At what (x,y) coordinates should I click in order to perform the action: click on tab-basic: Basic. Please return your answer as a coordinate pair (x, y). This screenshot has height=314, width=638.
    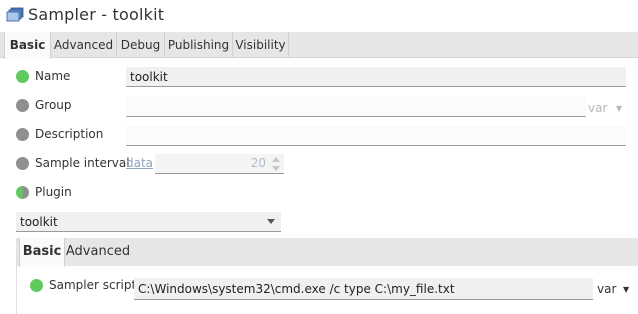
    Looking at the image, I should click on (27, 45).